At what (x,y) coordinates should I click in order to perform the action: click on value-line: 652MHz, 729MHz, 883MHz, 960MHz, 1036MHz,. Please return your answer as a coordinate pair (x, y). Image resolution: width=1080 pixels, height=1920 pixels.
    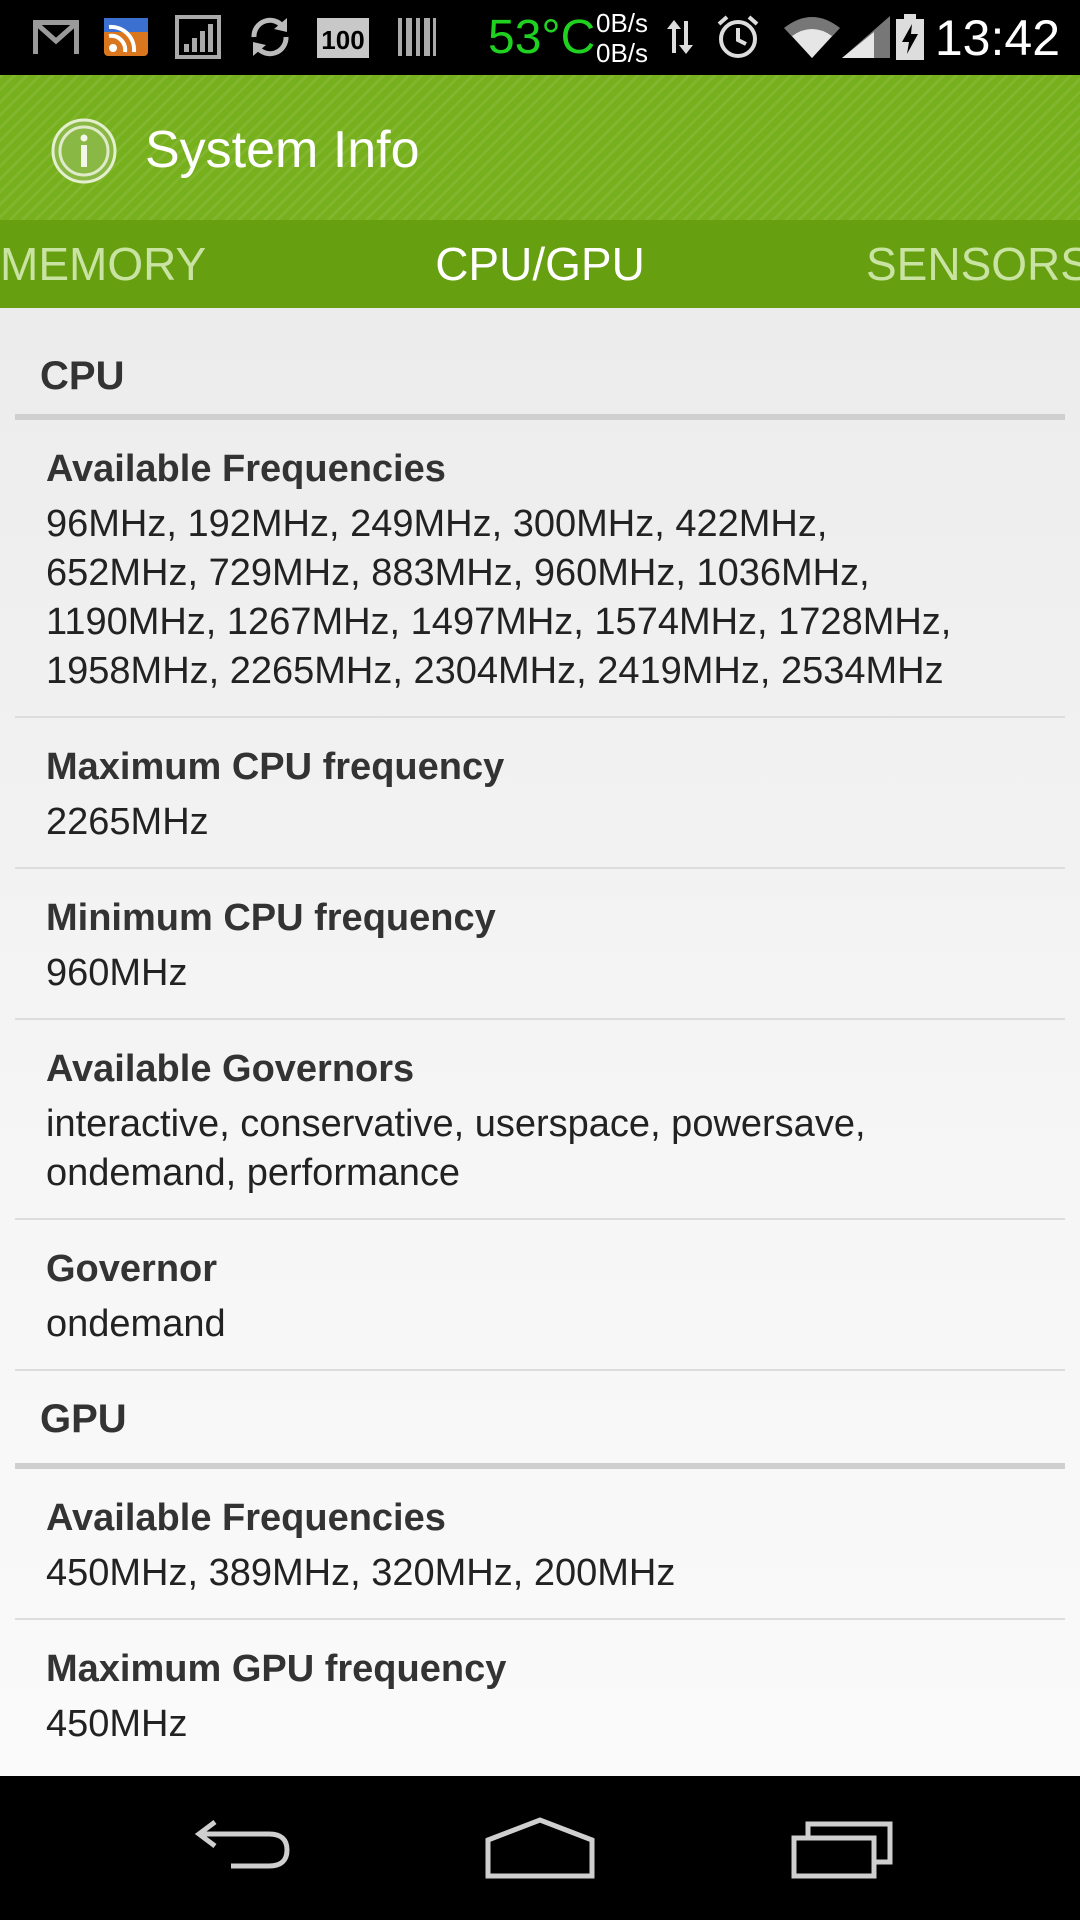
    Looking at the image, I should click on (458, 573).